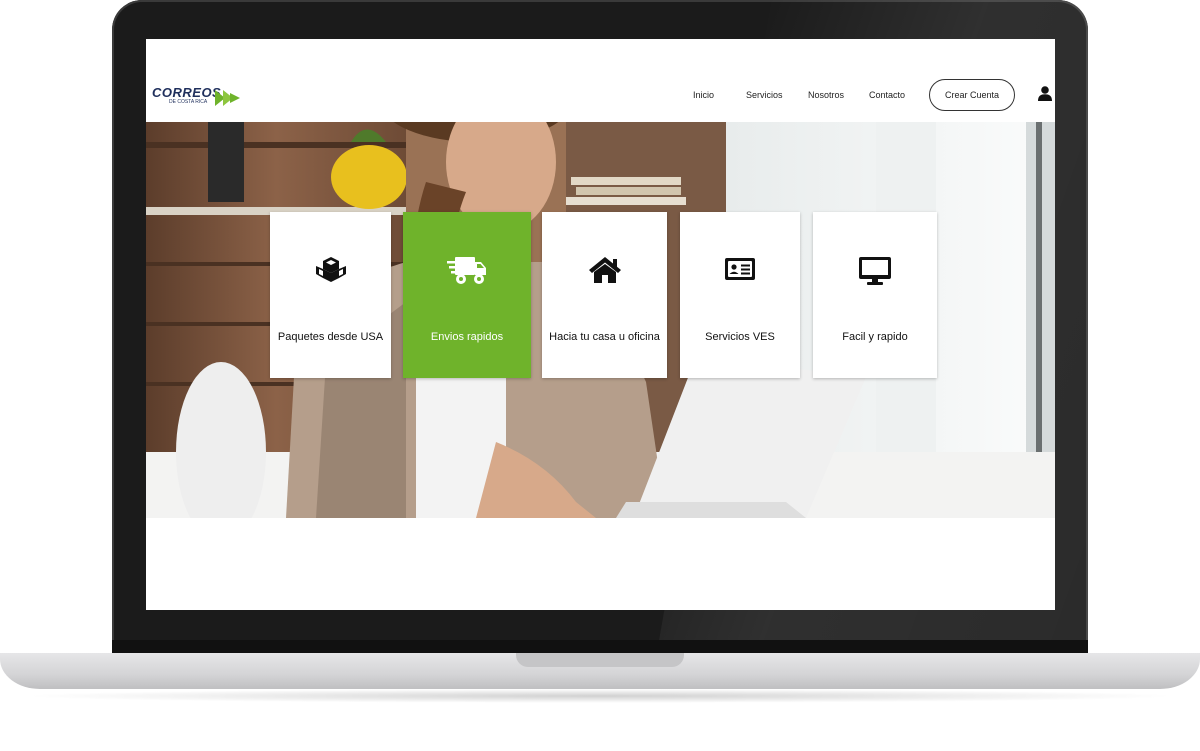  Describe the element at coordinates (875, 295) in the screenshot. I see `service-card-facil: Facil y rapido` at that location.